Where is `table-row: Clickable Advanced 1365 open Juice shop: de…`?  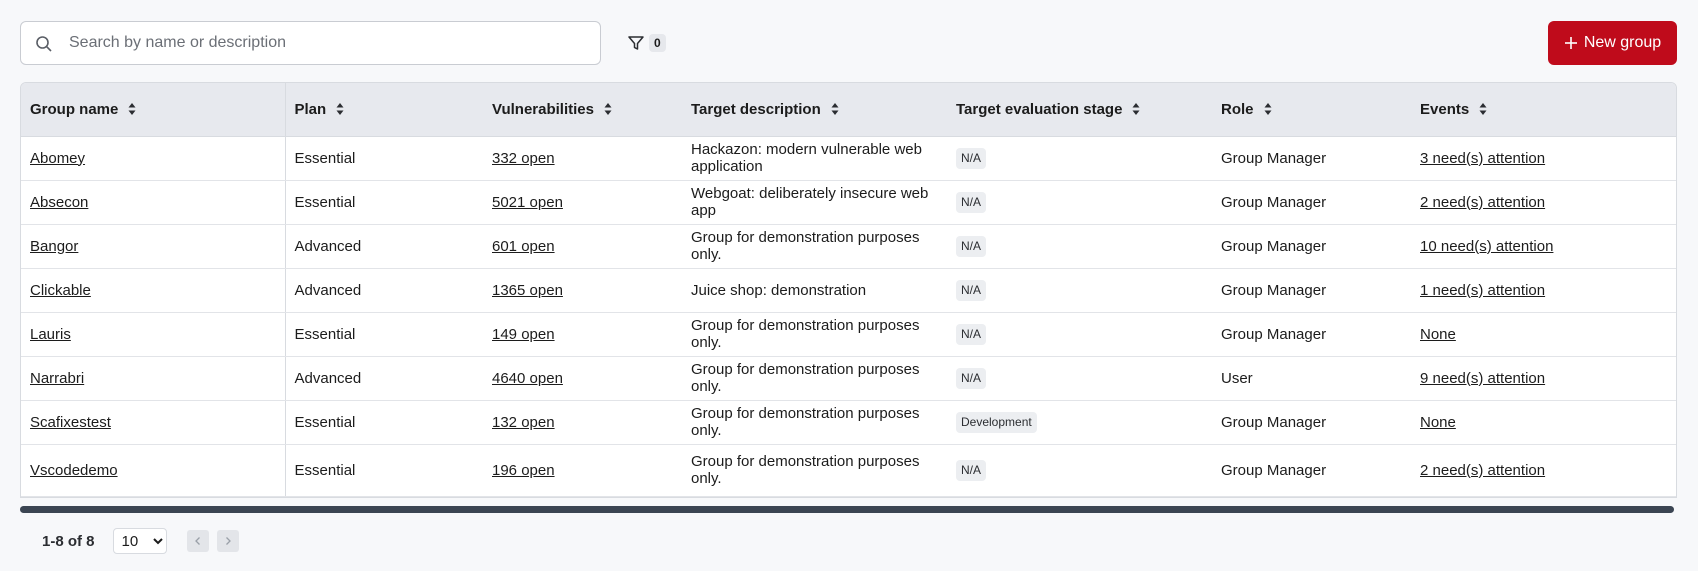
table-row: Clickable Advanced 1365 open Juice shop: de… is located at coordinates (848, 290).